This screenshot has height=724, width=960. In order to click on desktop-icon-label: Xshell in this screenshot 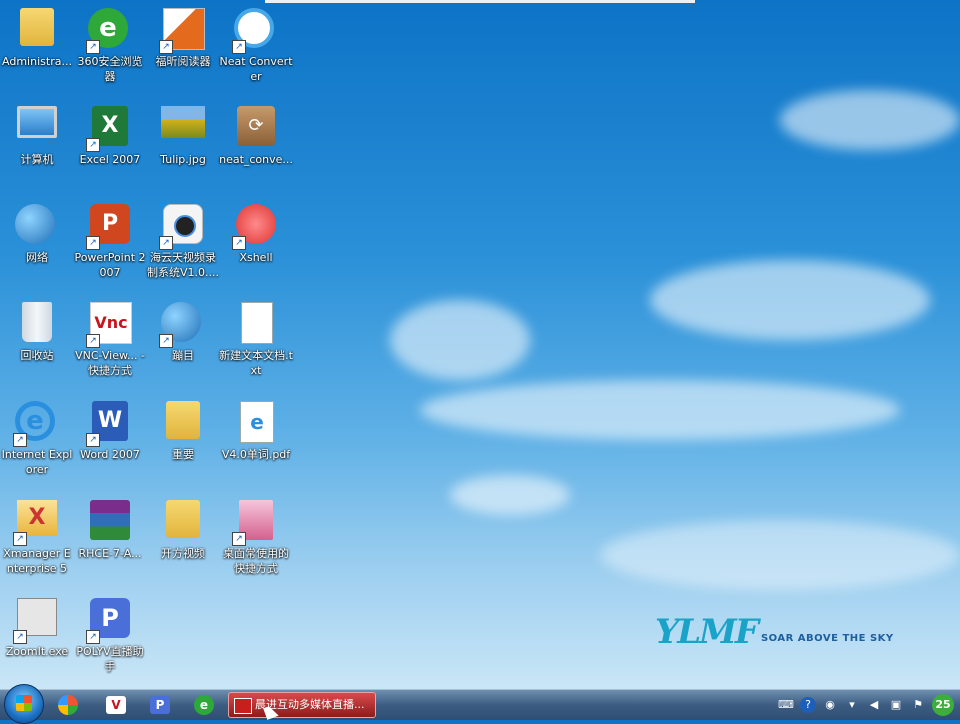, I will do `click(256, 257)`.